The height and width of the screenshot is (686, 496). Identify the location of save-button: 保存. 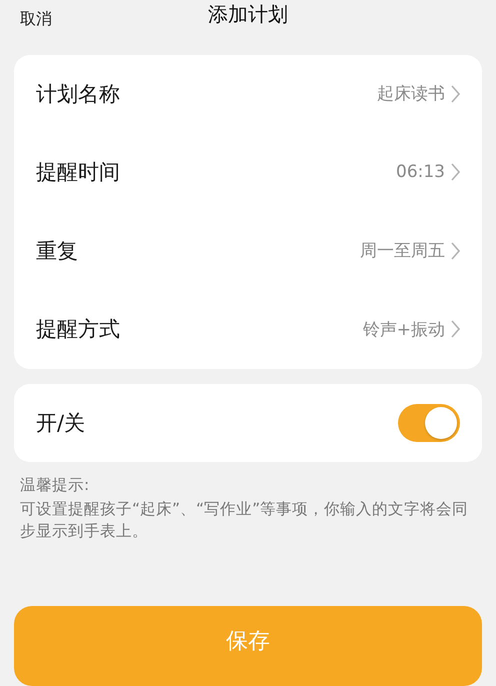
(248, 646).